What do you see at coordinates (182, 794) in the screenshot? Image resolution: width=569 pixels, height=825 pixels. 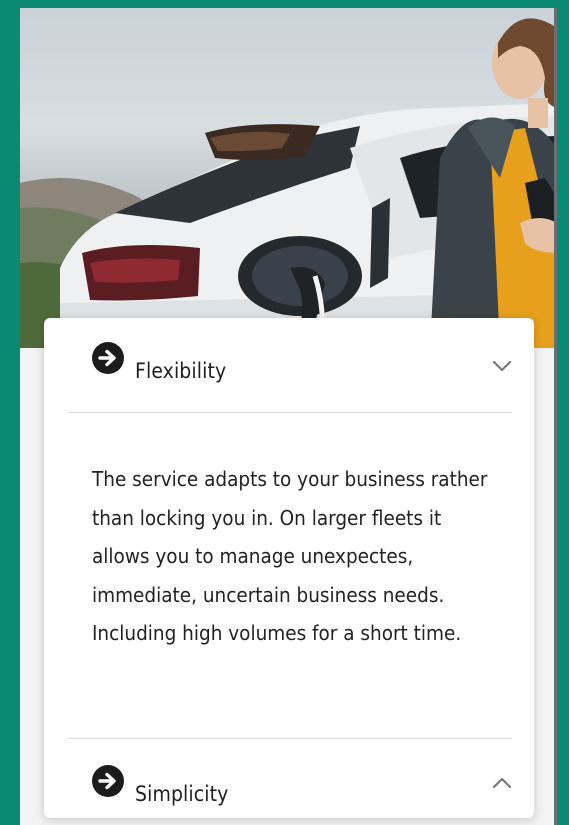 I see `accordion-title-simplicity: Simplicity` at bounding box center [182, 794].